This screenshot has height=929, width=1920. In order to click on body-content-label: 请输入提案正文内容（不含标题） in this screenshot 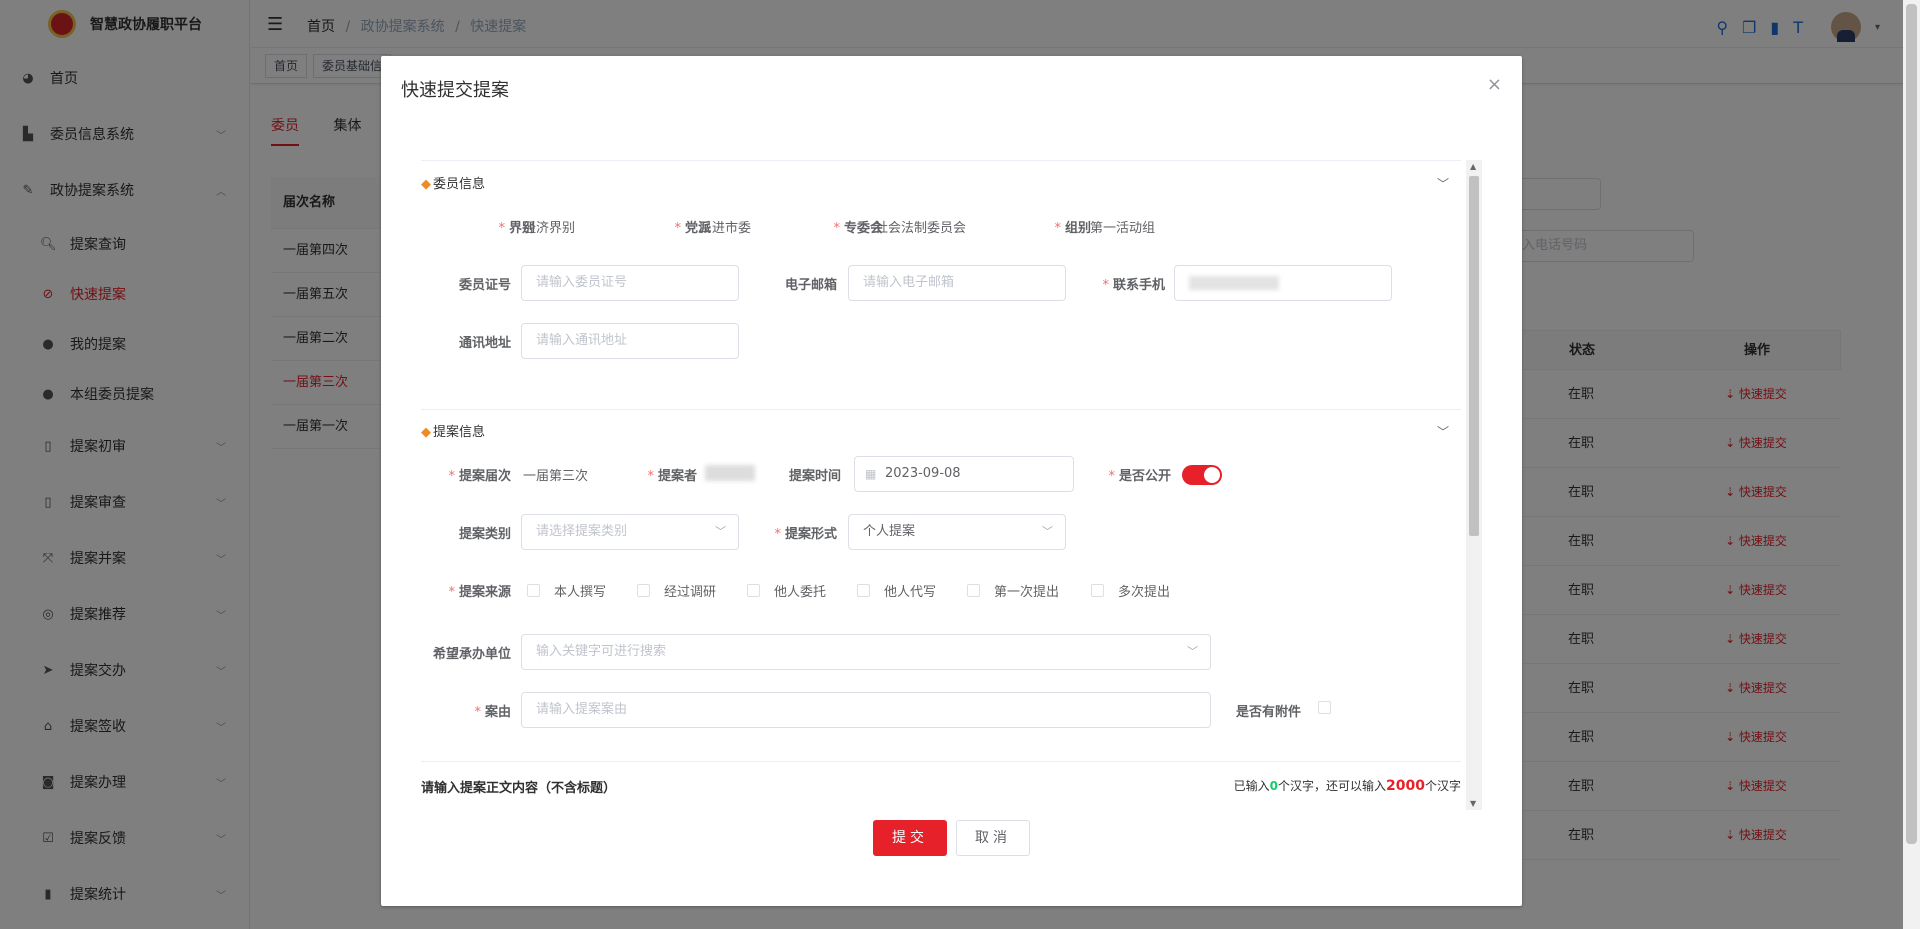, I will do `click(519, 788)`.